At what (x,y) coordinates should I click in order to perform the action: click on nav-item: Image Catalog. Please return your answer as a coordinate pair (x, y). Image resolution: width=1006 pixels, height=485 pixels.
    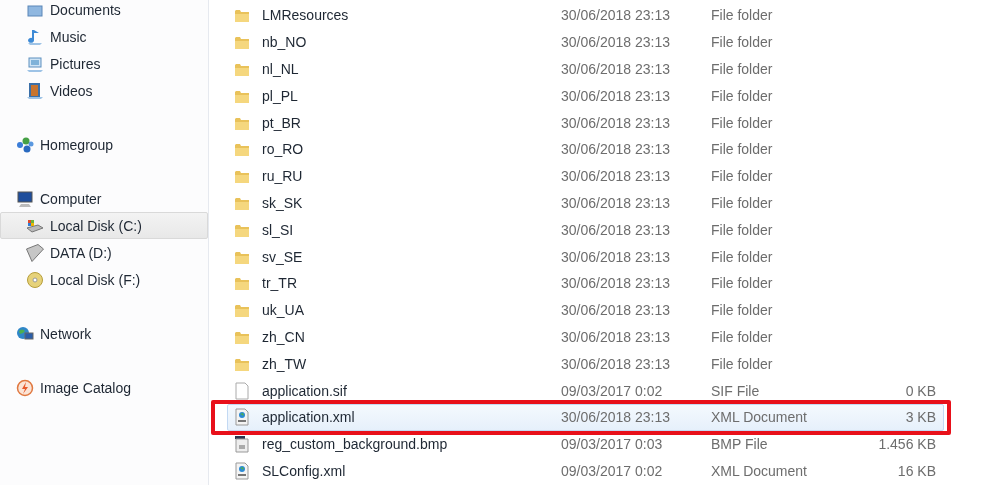
    Looking at the image, I should click on (104, 387).